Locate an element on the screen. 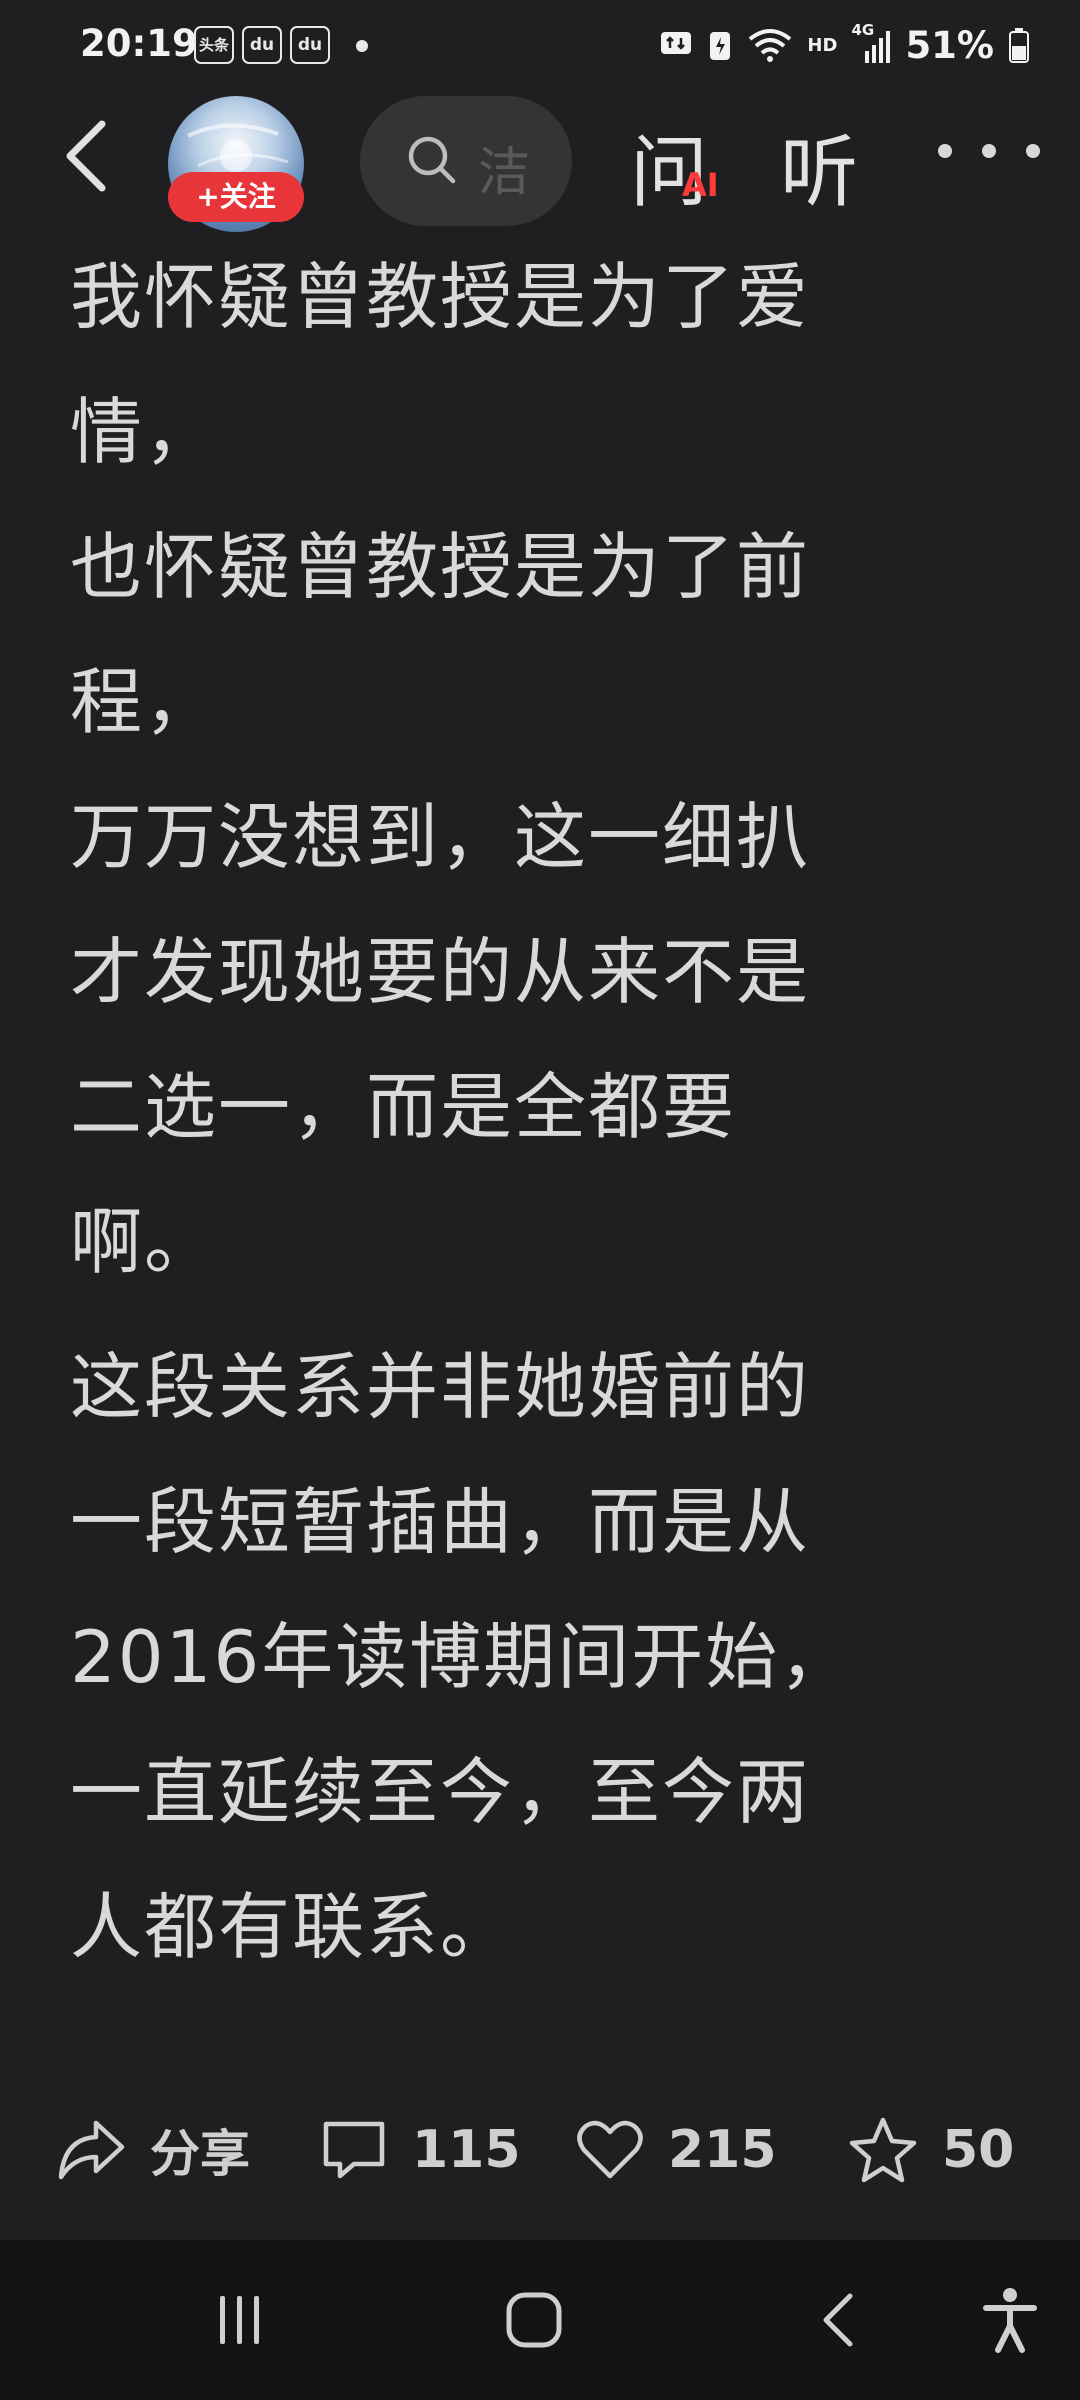  share-icon is located at coordinates (91, 2150).